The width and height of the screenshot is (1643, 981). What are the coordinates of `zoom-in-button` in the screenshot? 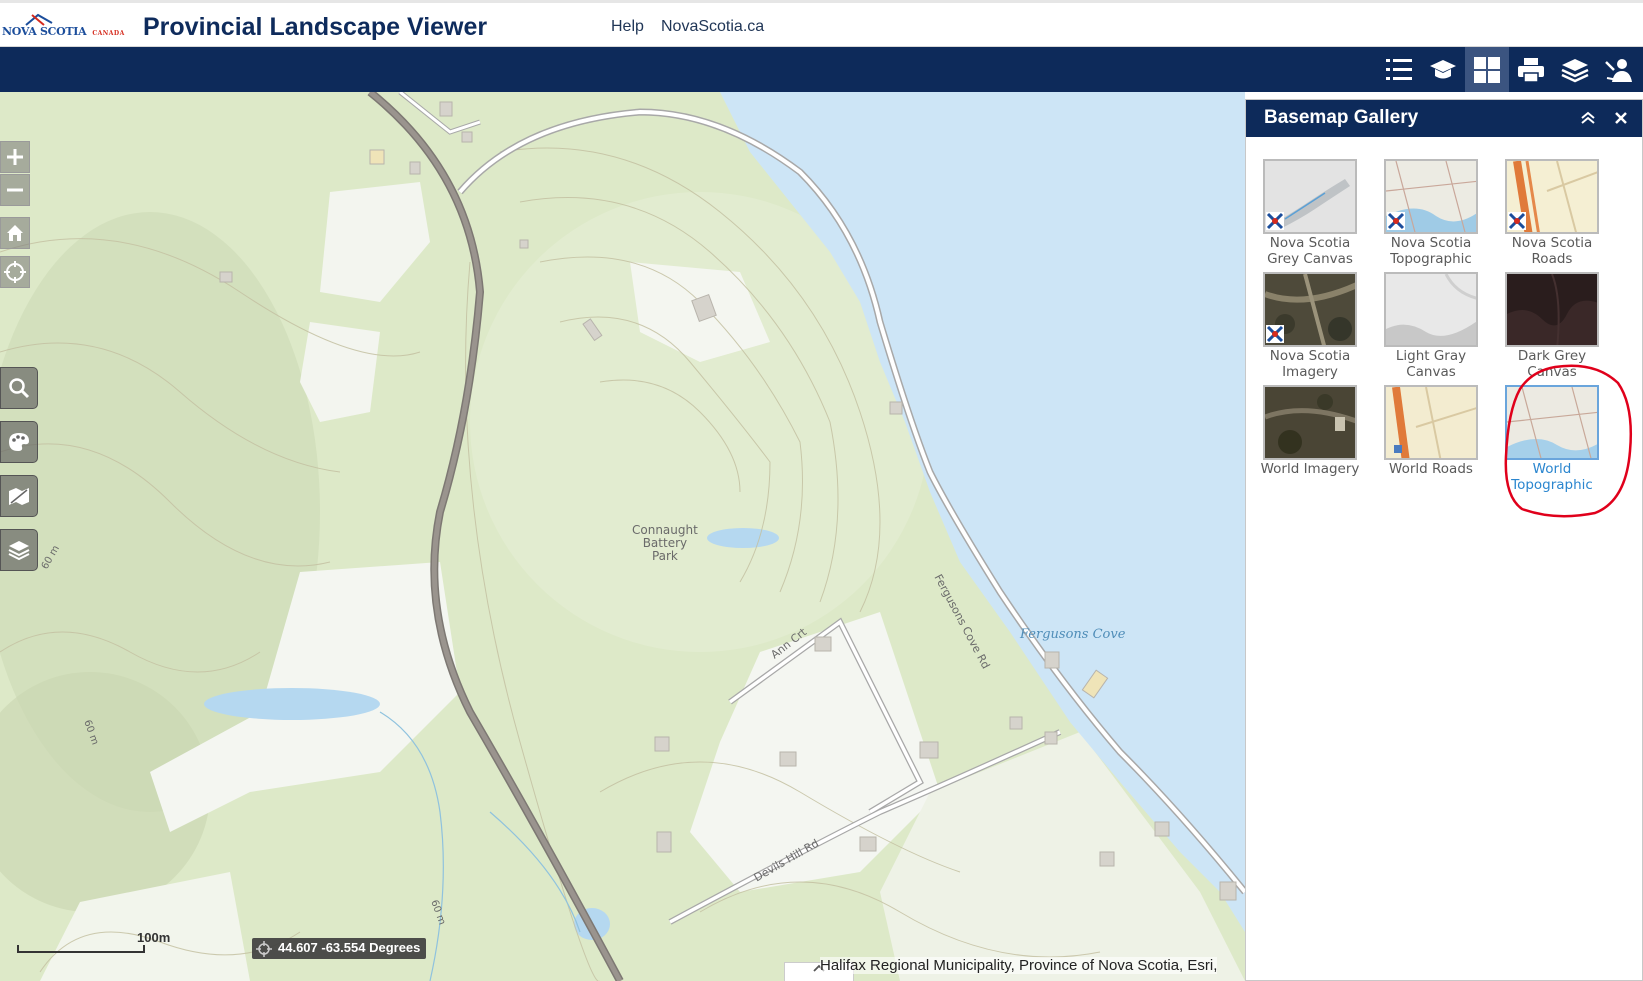 It's located at (15, 157).